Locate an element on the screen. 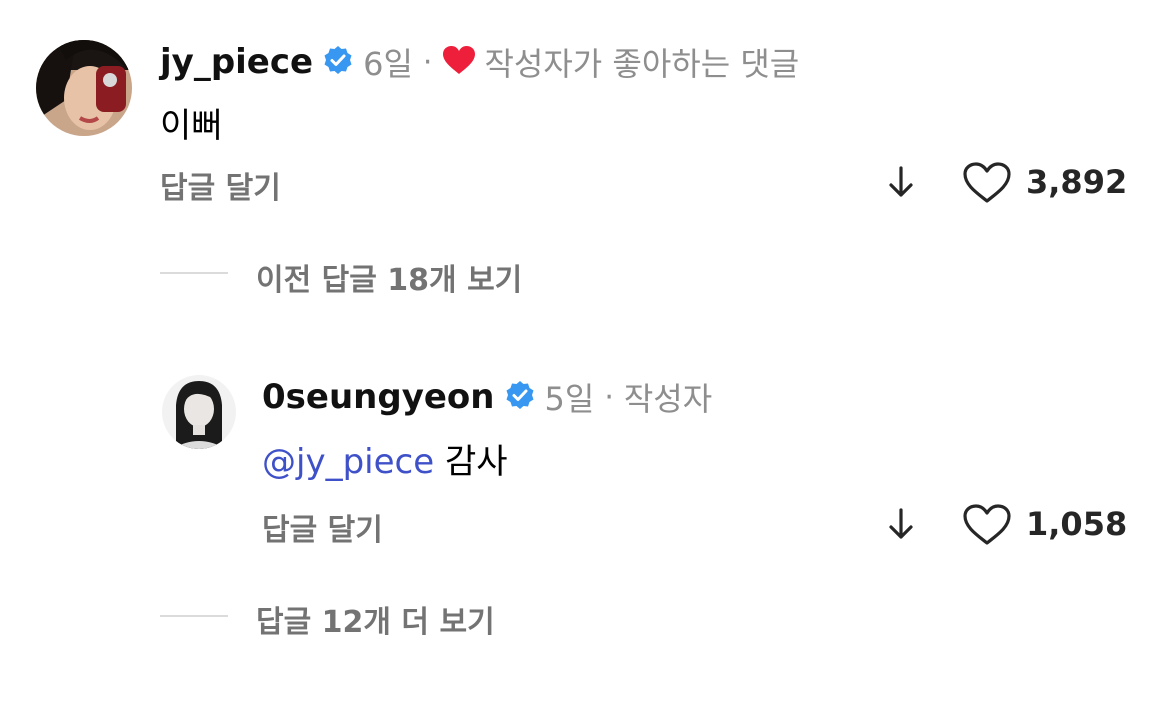 The height and width of the screenshot is (708, 1170). reply-username: 0seungyeon is located at coordinates (378, 397).